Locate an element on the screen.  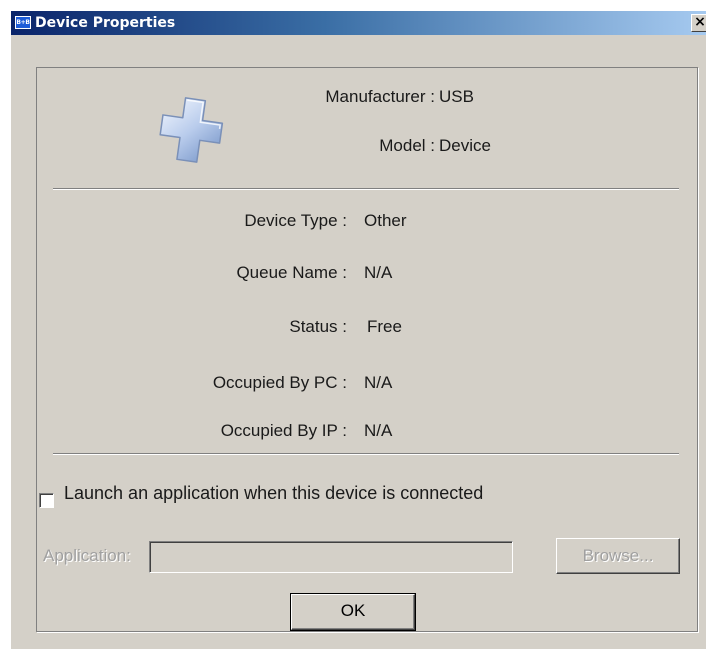
application-label: Application: is located at coordinates (87, 555).